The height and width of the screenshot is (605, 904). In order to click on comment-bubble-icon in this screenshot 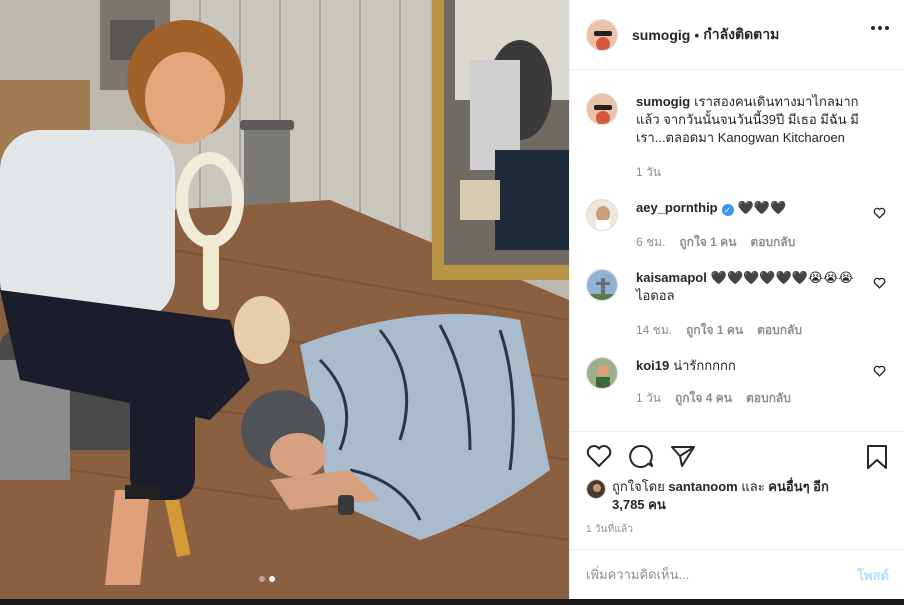, I will do `click(641, 456)`.